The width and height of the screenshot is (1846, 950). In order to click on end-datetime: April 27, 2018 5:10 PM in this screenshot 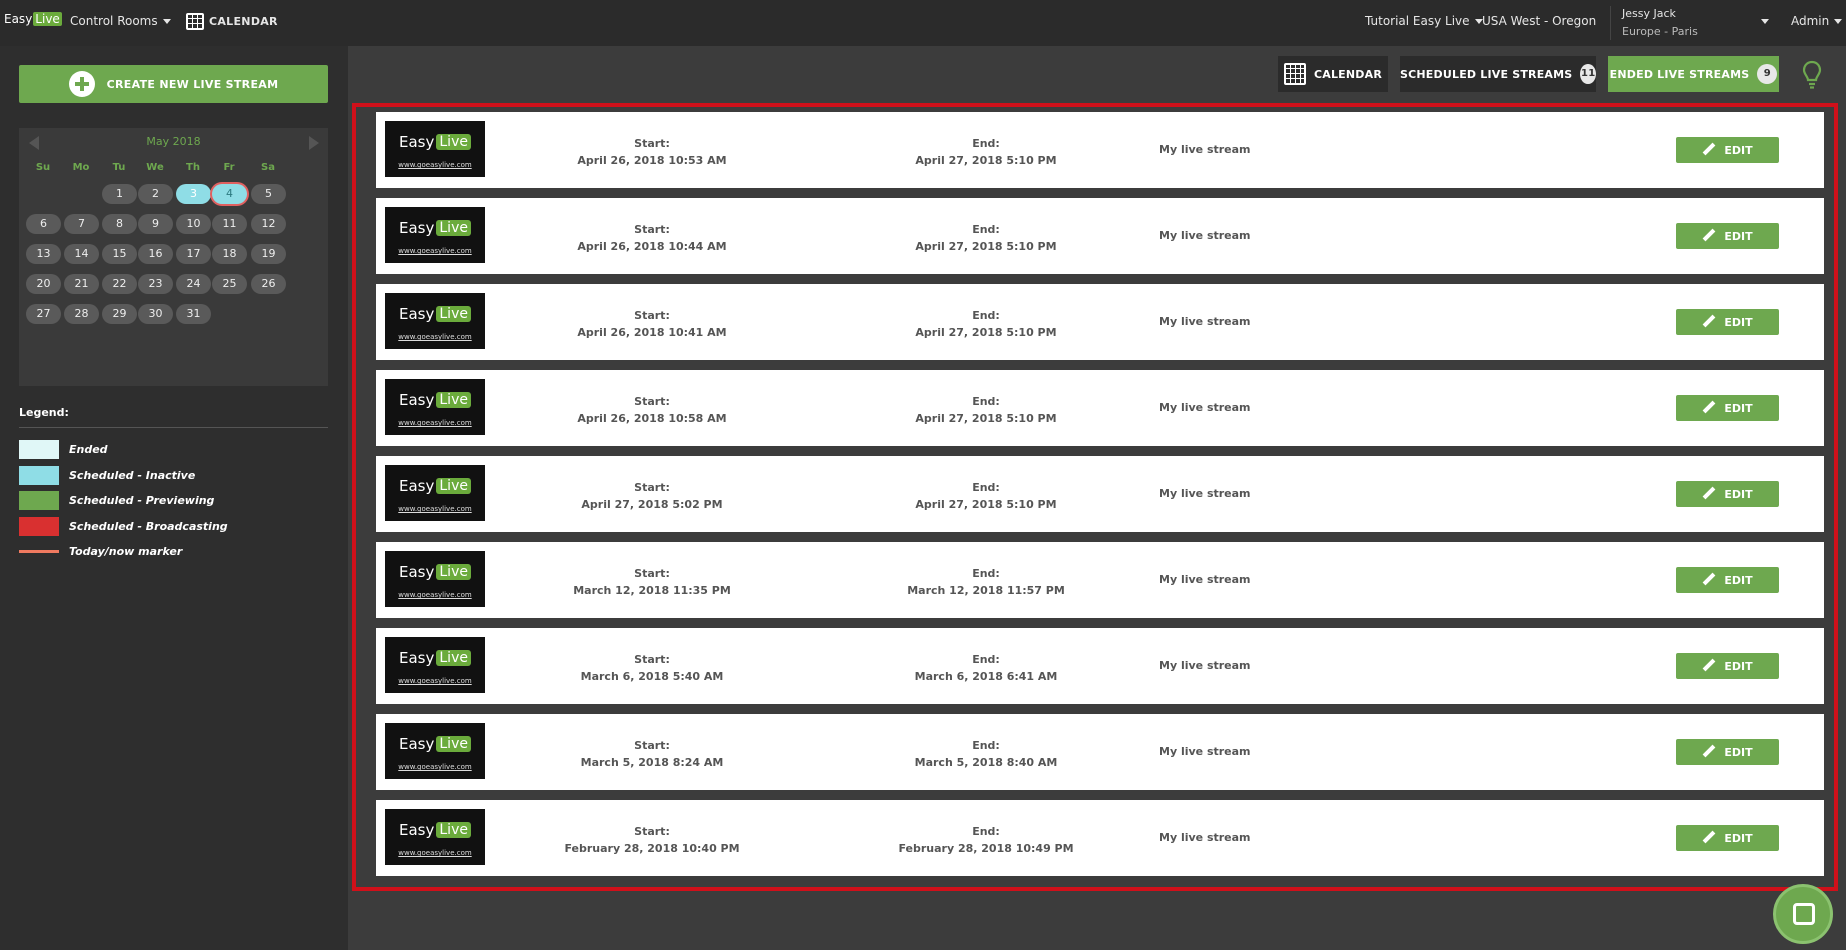, I will do `click(986, 332)`.